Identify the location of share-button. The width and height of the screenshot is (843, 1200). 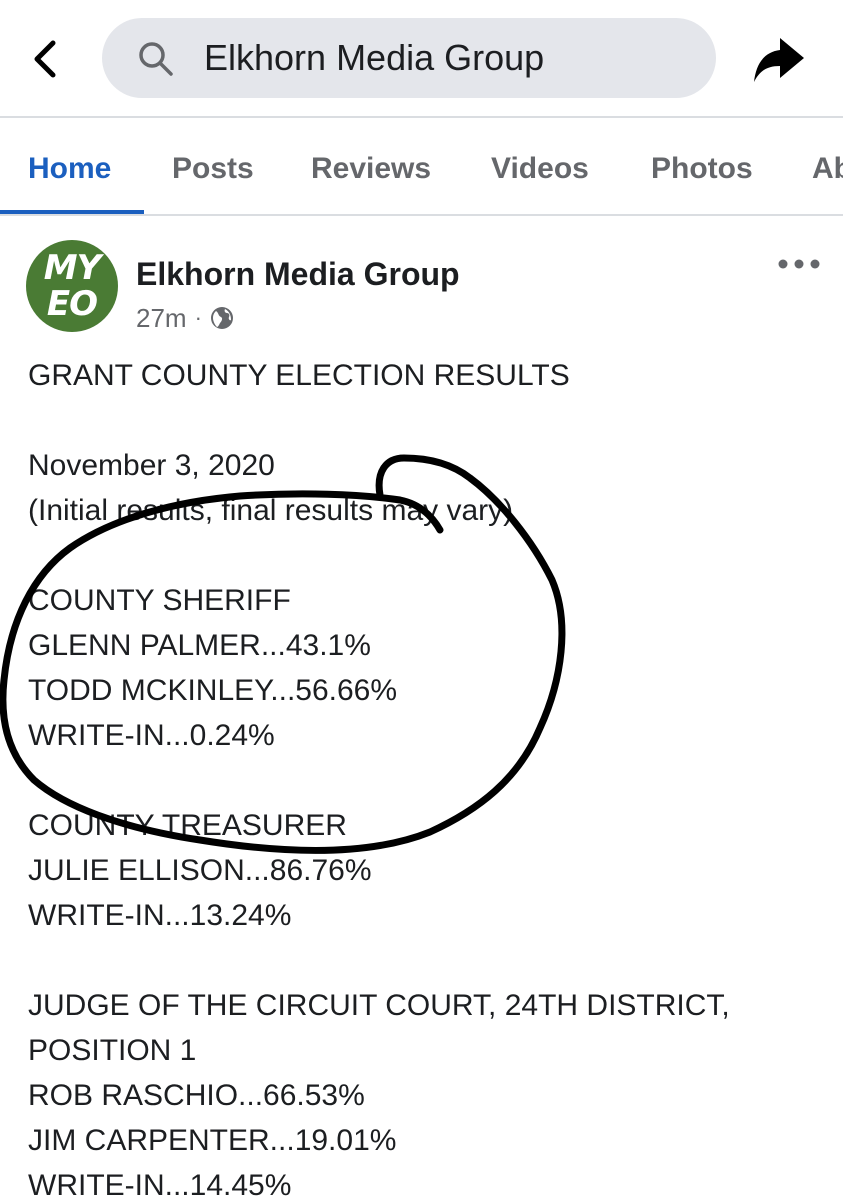
(779, 60).